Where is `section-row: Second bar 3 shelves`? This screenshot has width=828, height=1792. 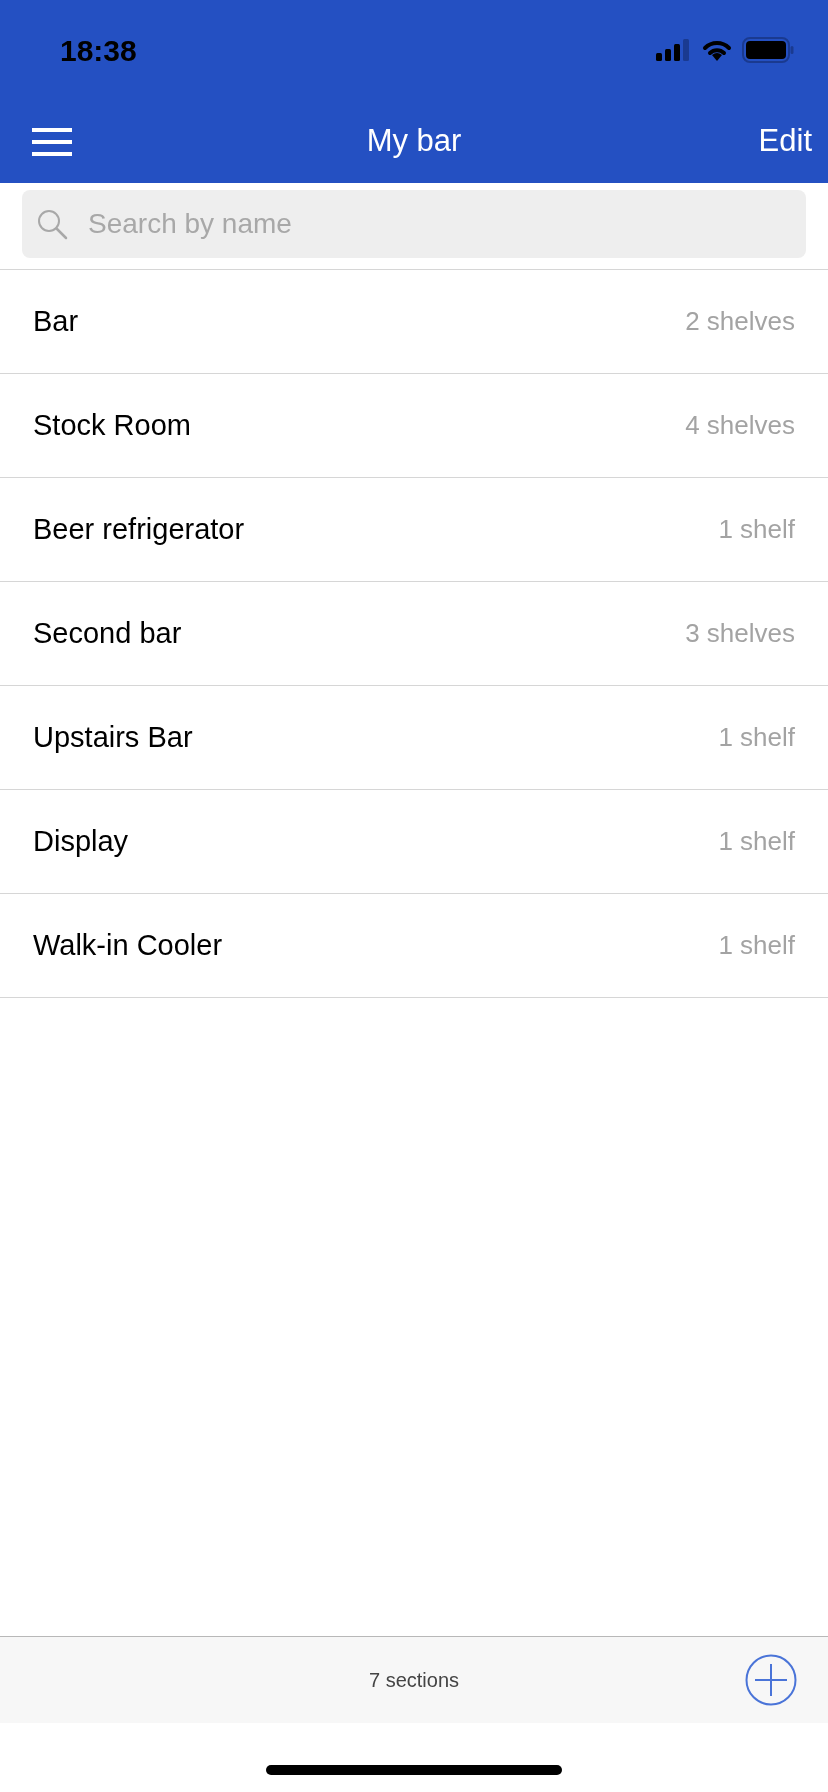
section-row: Second bar 3 shelves is located at coordinates (414, 634).